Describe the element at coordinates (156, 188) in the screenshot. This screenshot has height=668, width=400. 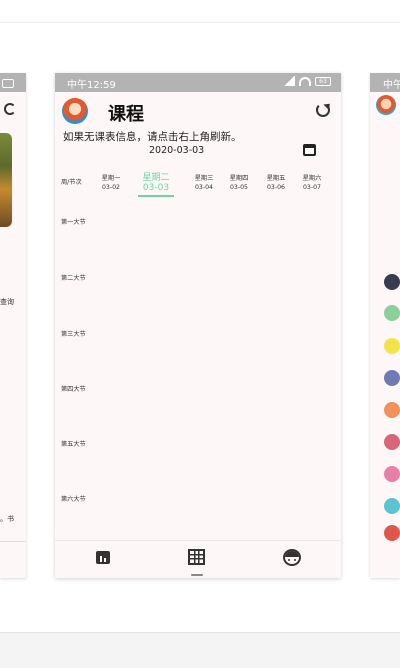
I see `day-date: 03-03` at that location.